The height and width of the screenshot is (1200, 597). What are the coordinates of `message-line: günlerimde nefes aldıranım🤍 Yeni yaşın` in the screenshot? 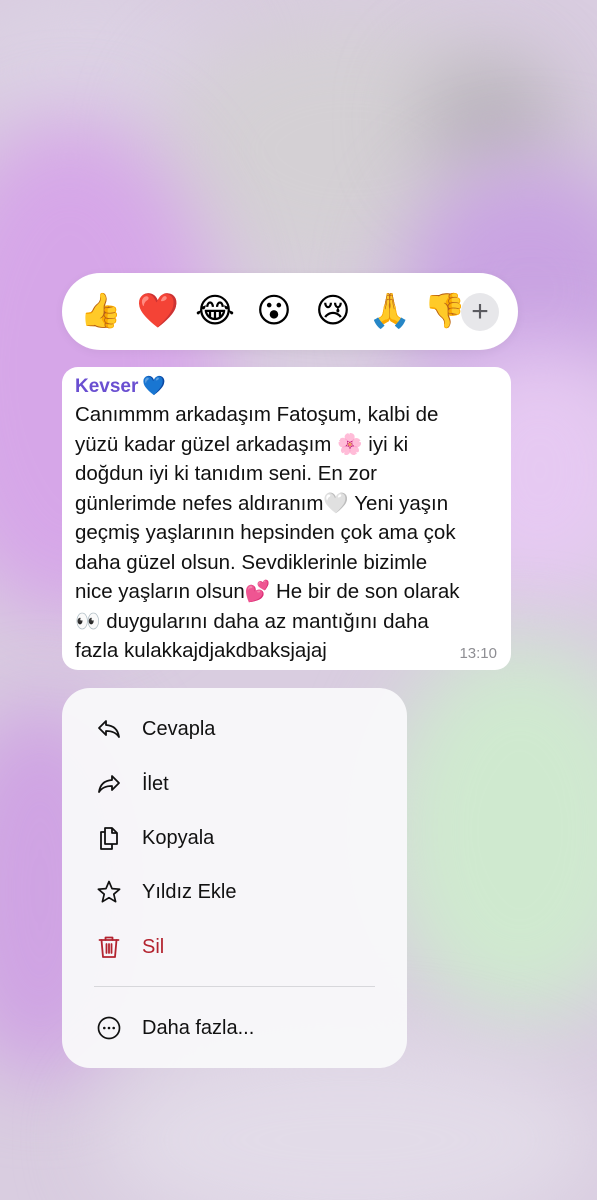 It's located at (262, 503).